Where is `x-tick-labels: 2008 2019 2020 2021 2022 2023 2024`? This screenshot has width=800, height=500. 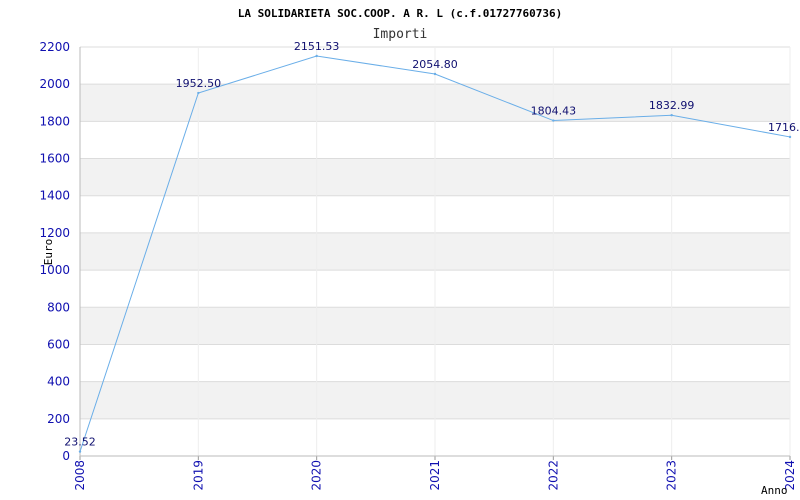 x-tick-labels: 2008 2019 2020 2021 2022 2023 2024 is located at coordinates (435, 475).